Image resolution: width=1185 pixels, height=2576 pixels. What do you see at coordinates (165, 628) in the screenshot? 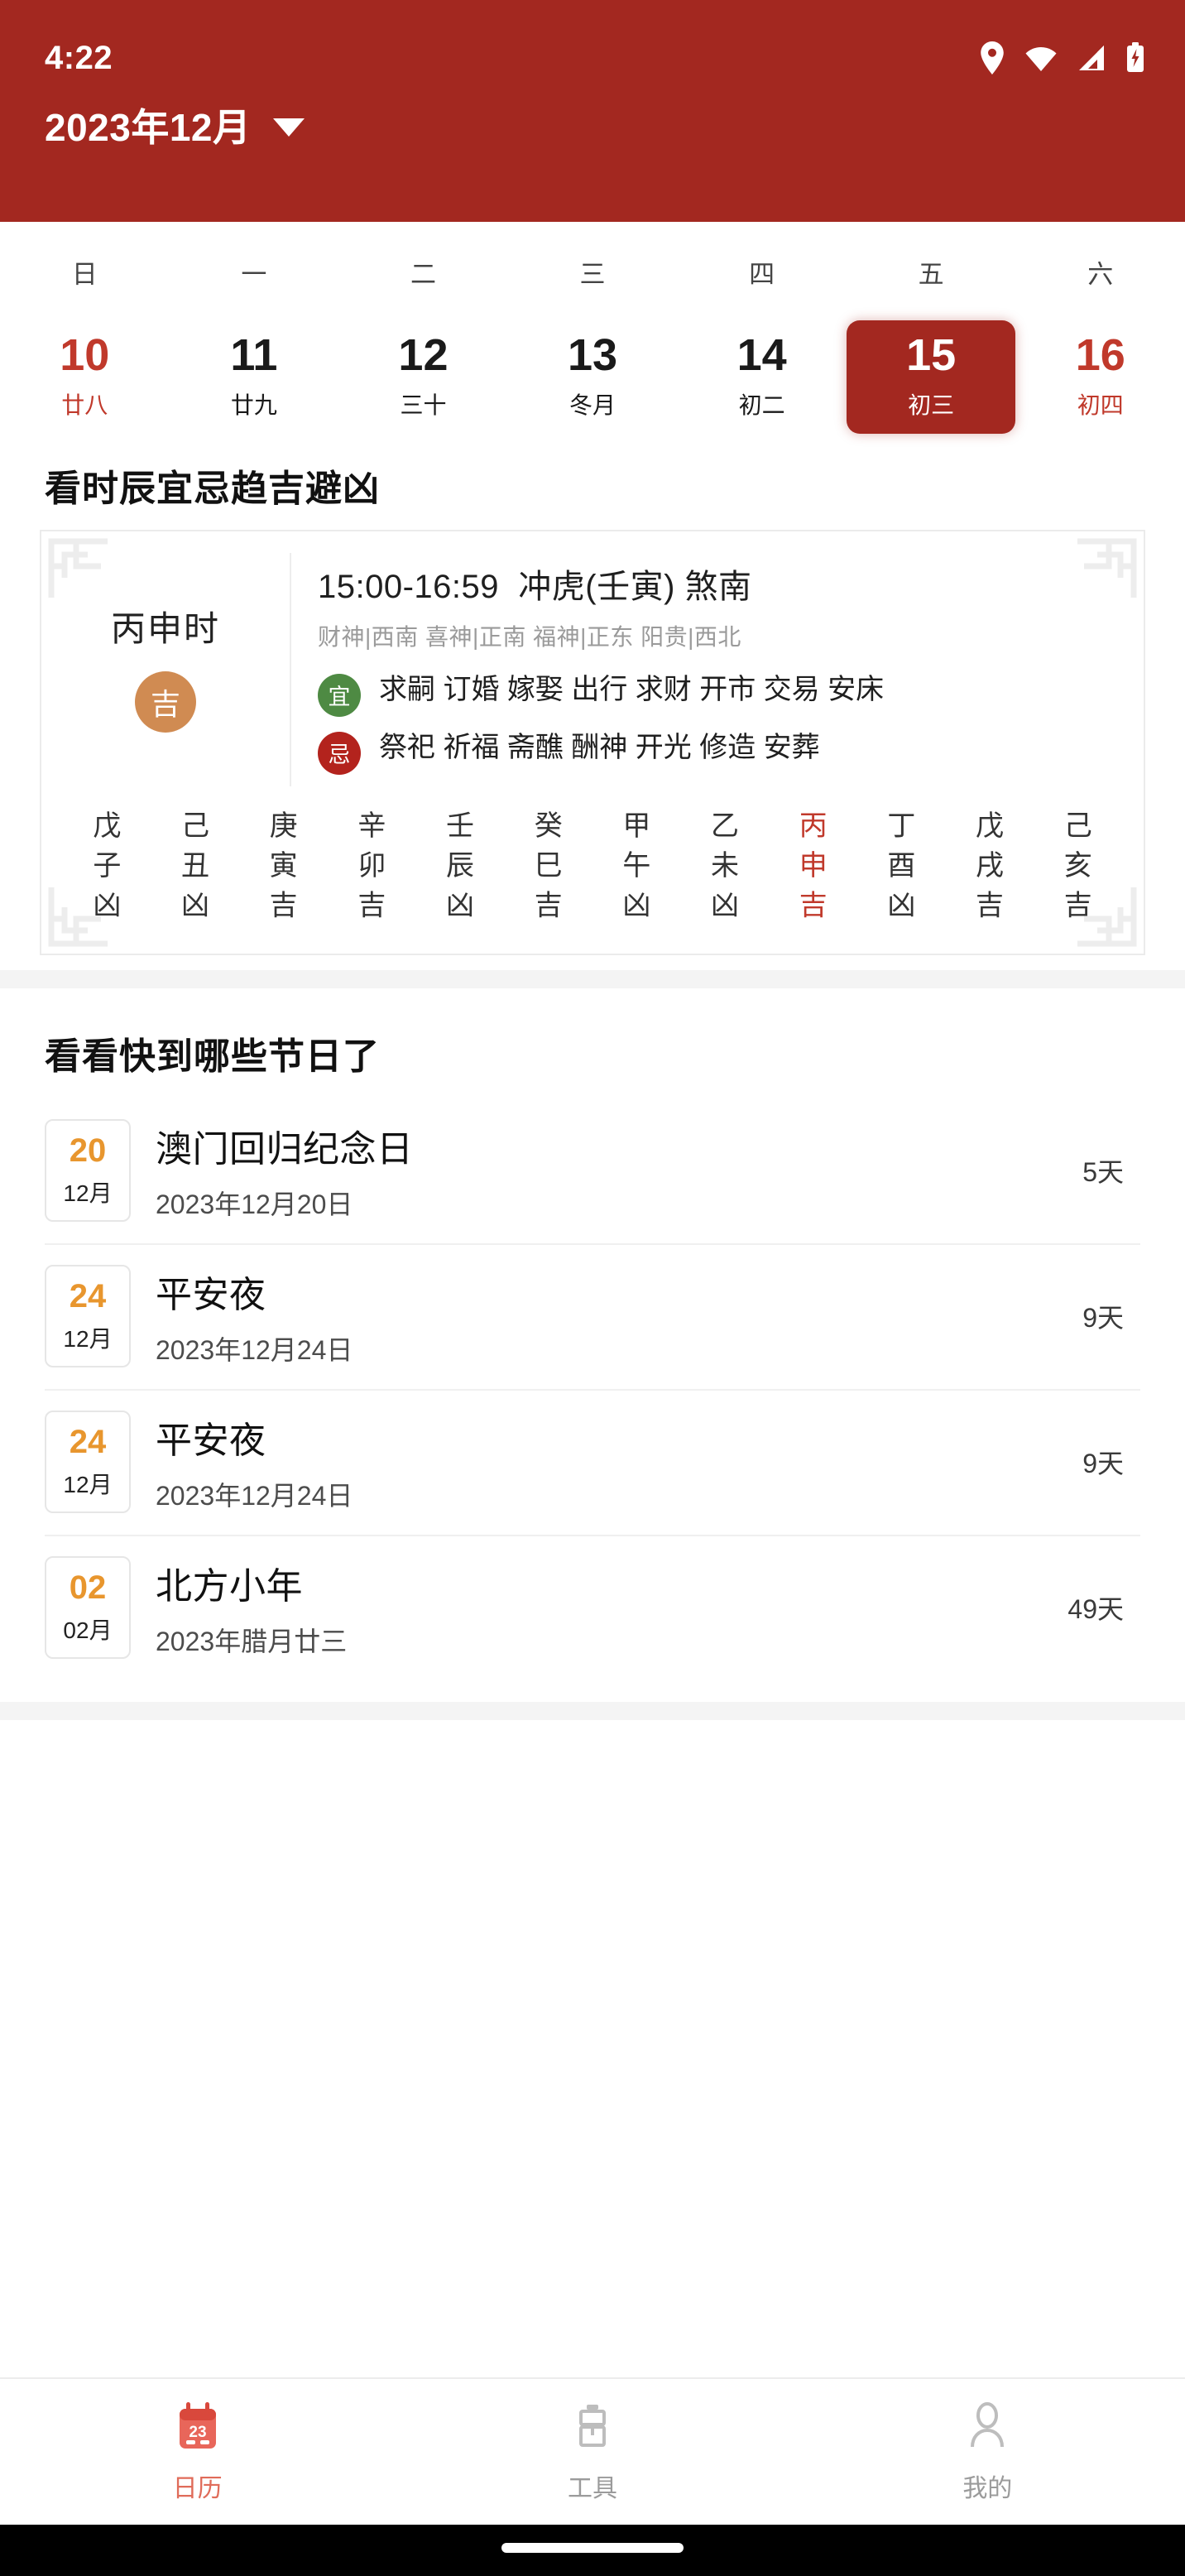
I see `hour-name: 丙申时` at bounding box center [165, 628].